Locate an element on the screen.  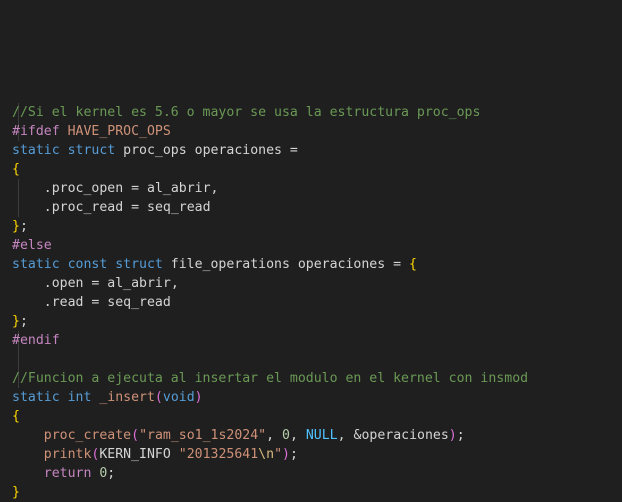
code-line: printk(KERN_INFO "201325641\n"); is located at coordinates (270, 454).